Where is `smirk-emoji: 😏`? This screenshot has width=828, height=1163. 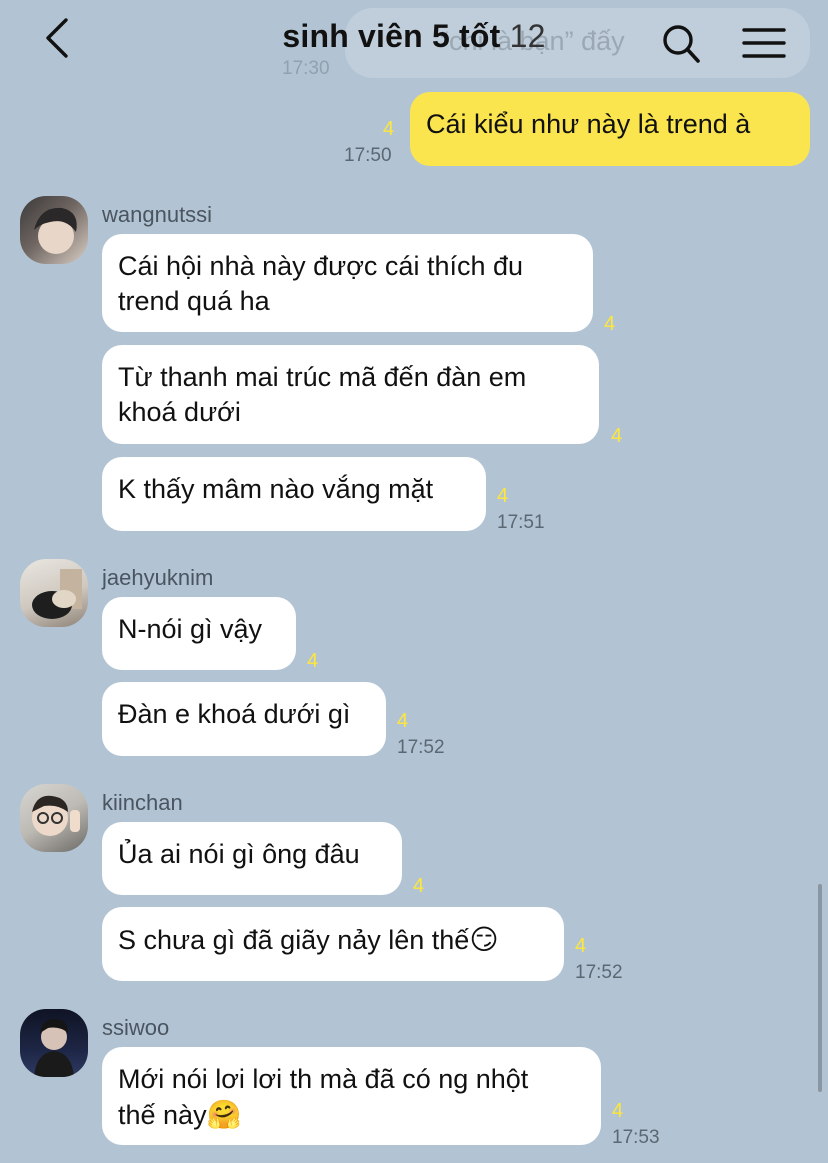
smirk-emoji: 😏 is located at coordinates (484, 939).